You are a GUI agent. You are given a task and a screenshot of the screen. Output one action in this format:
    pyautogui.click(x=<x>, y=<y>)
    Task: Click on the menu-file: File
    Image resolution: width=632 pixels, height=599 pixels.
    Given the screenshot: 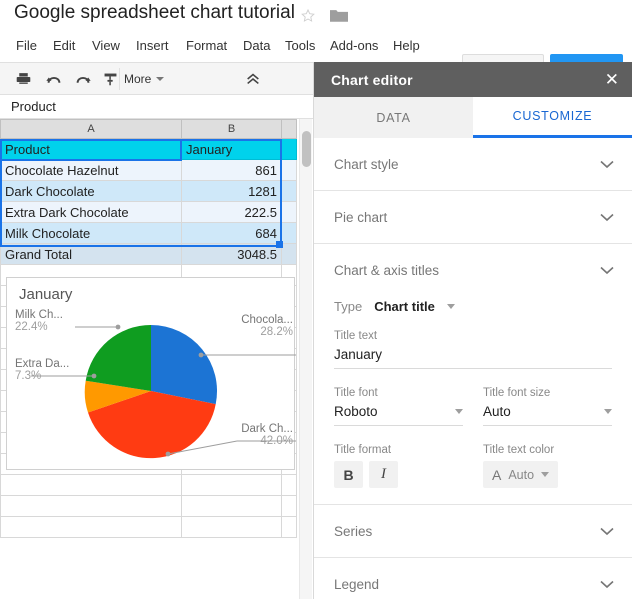 What is the action you would take?
    pyautogui.click(x=26, y=45)
    